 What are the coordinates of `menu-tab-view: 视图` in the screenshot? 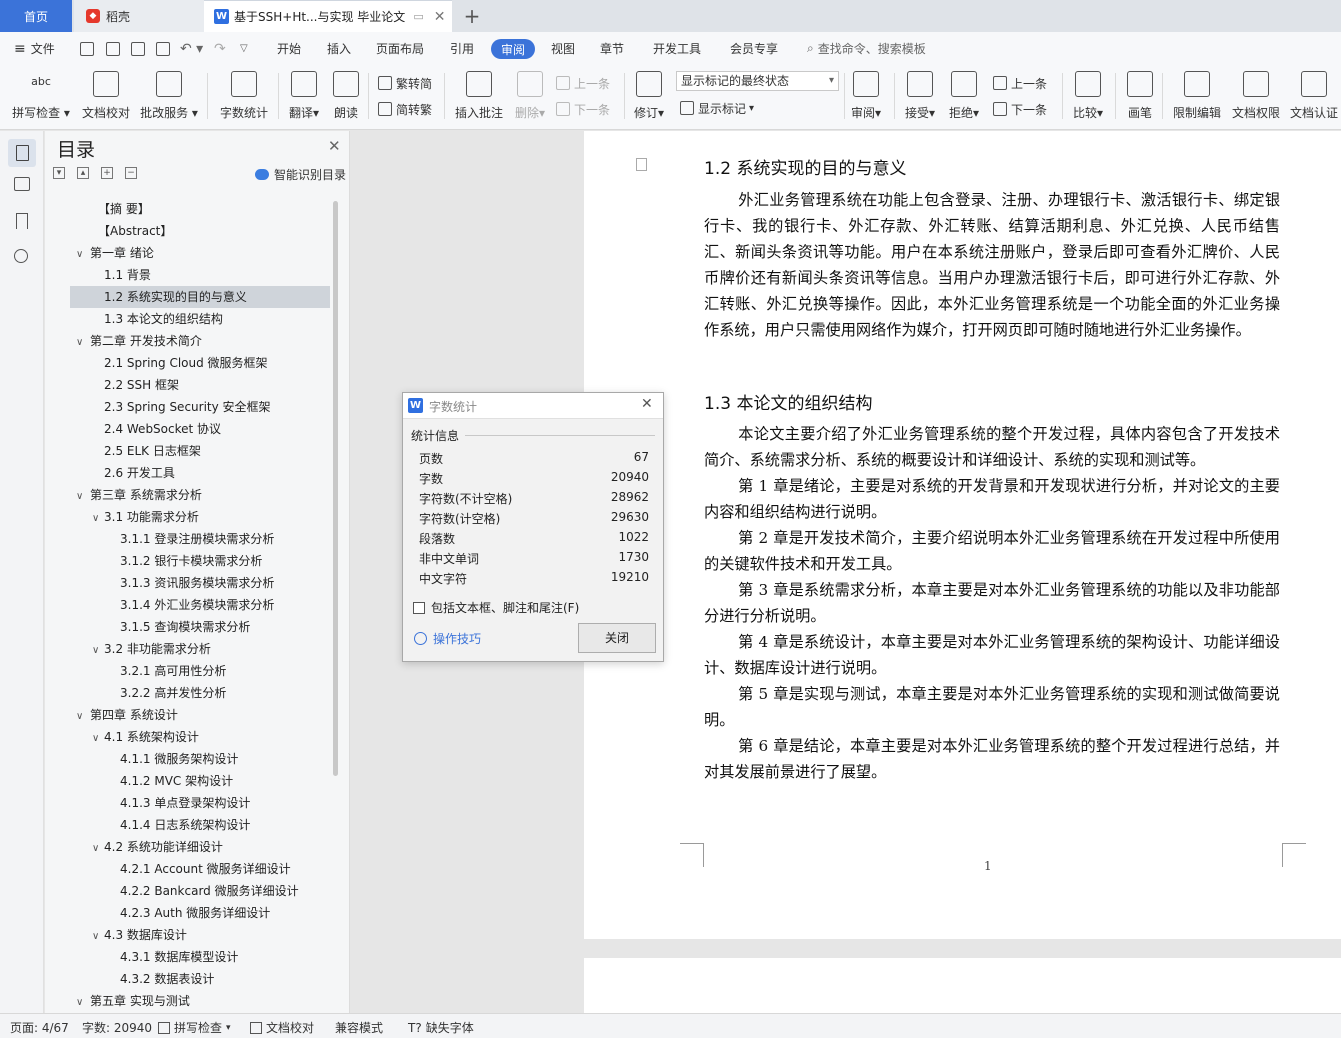 It's located at (563, 48).